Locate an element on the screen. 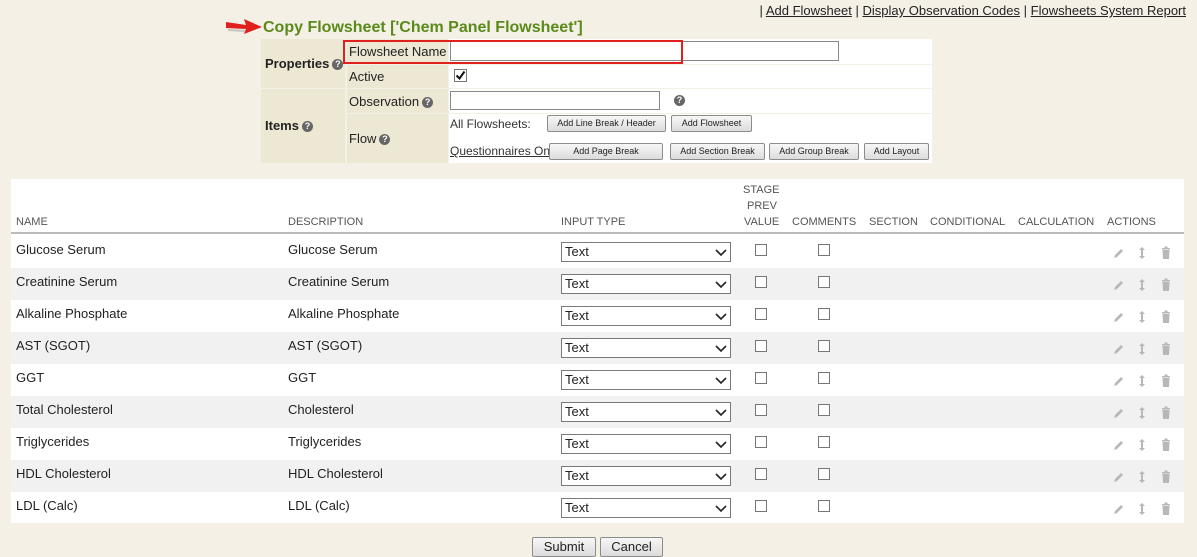  active-checkbox is located at coordinates (460, 75).